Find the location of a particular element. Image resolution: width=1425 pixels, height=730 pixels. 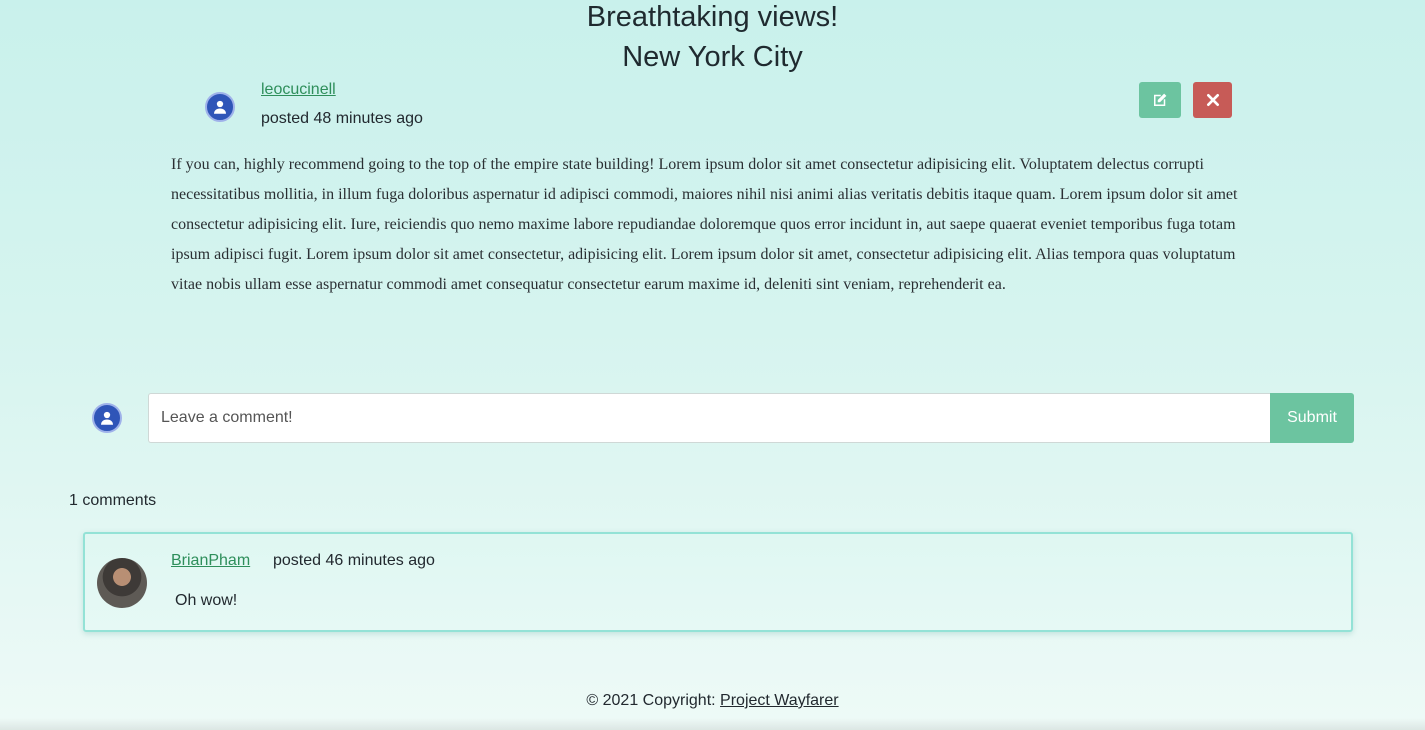

comment-form: Submit is located at coordinates (751, 418).